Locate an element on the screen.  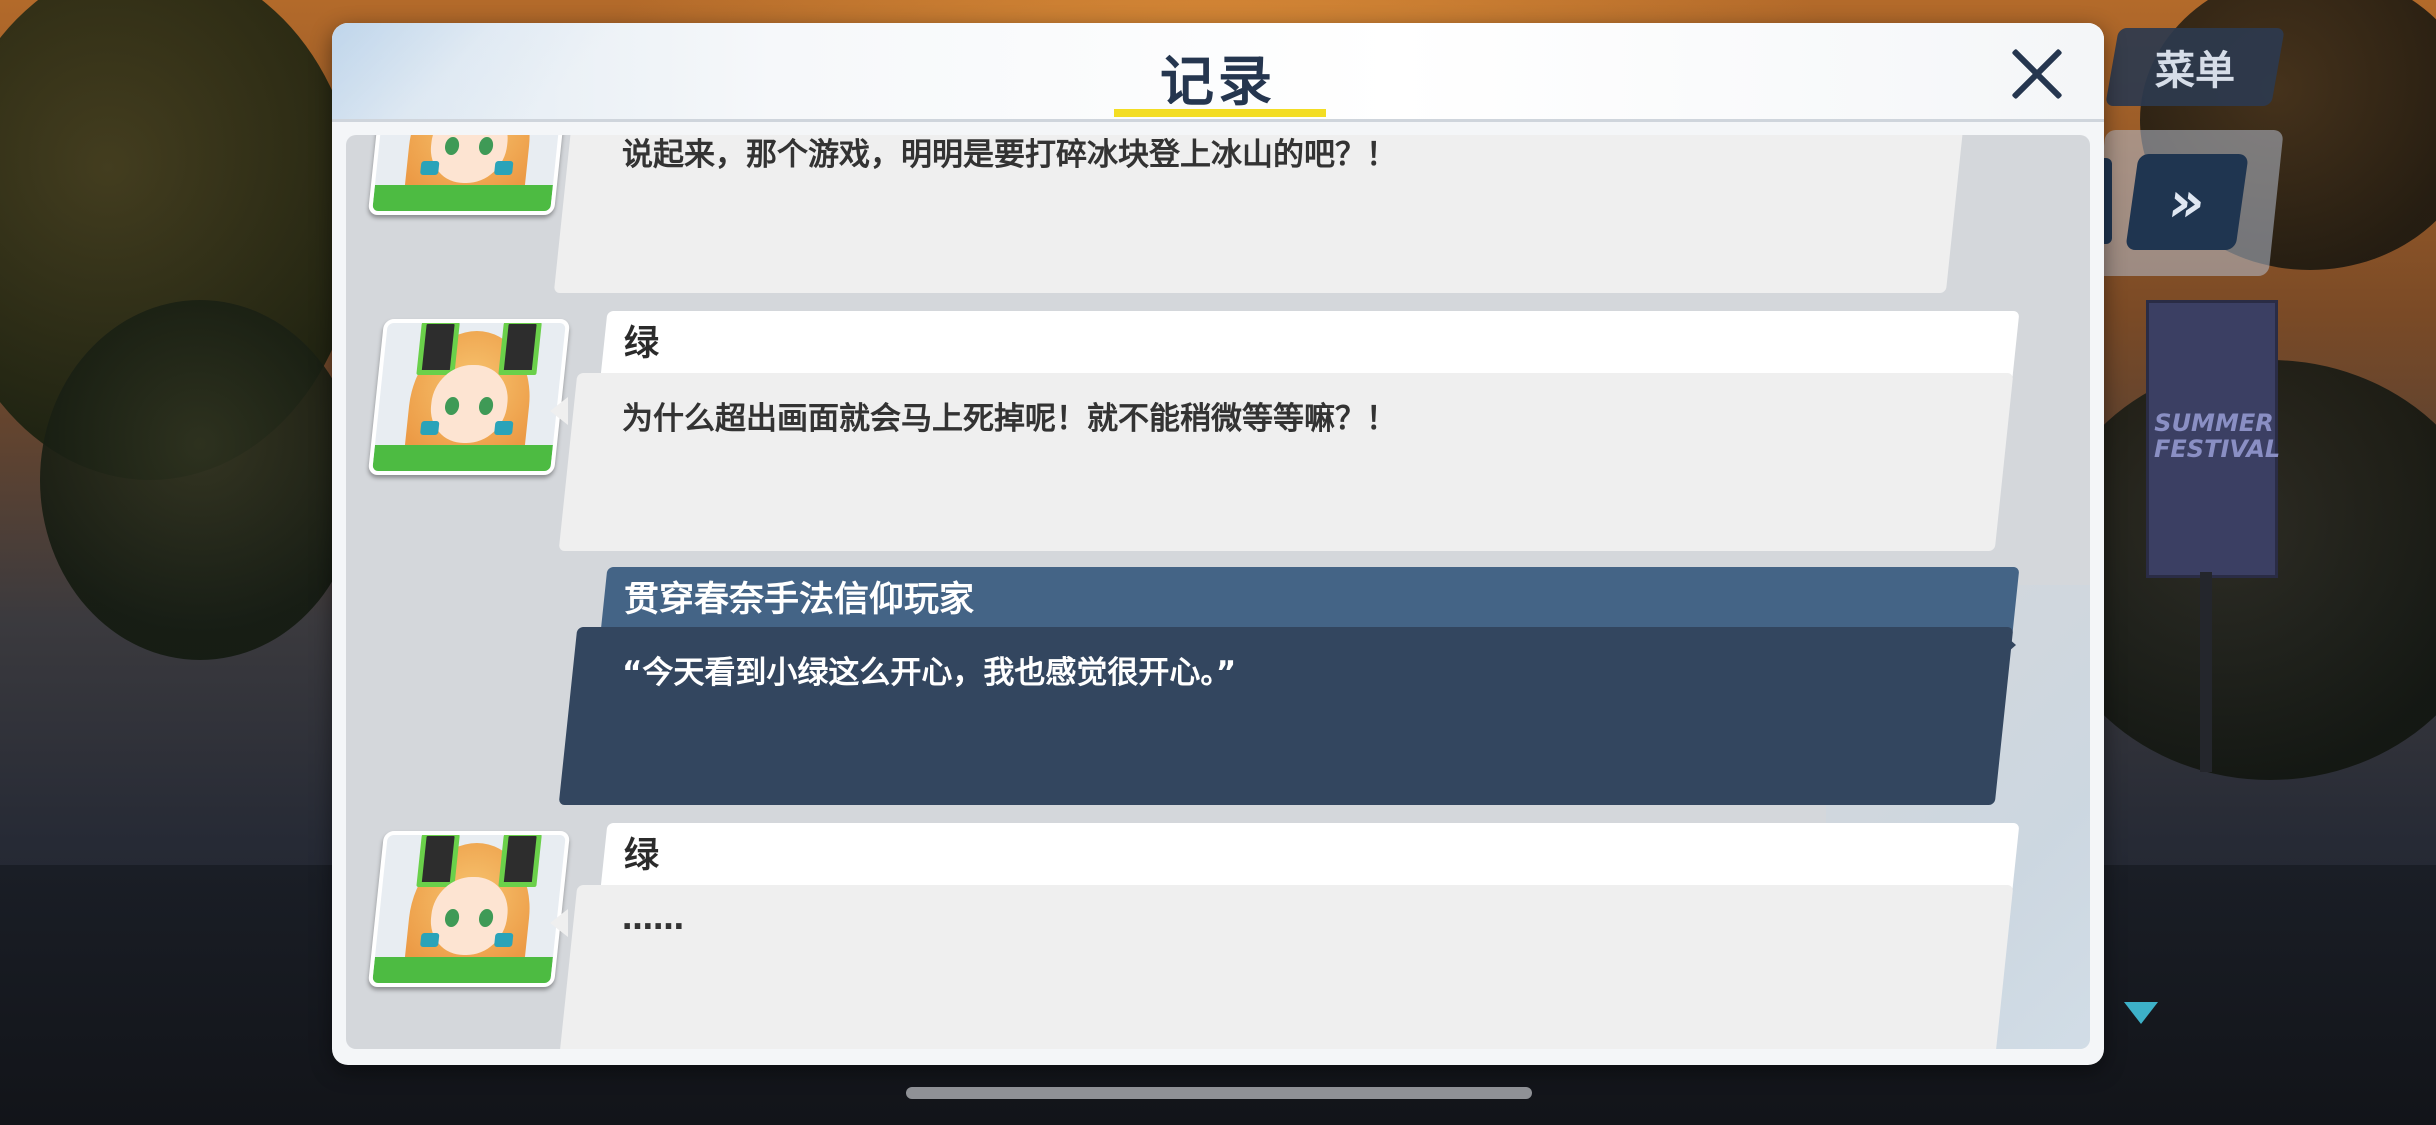
log-header: 记录 is located at coordinates (1218, 71).